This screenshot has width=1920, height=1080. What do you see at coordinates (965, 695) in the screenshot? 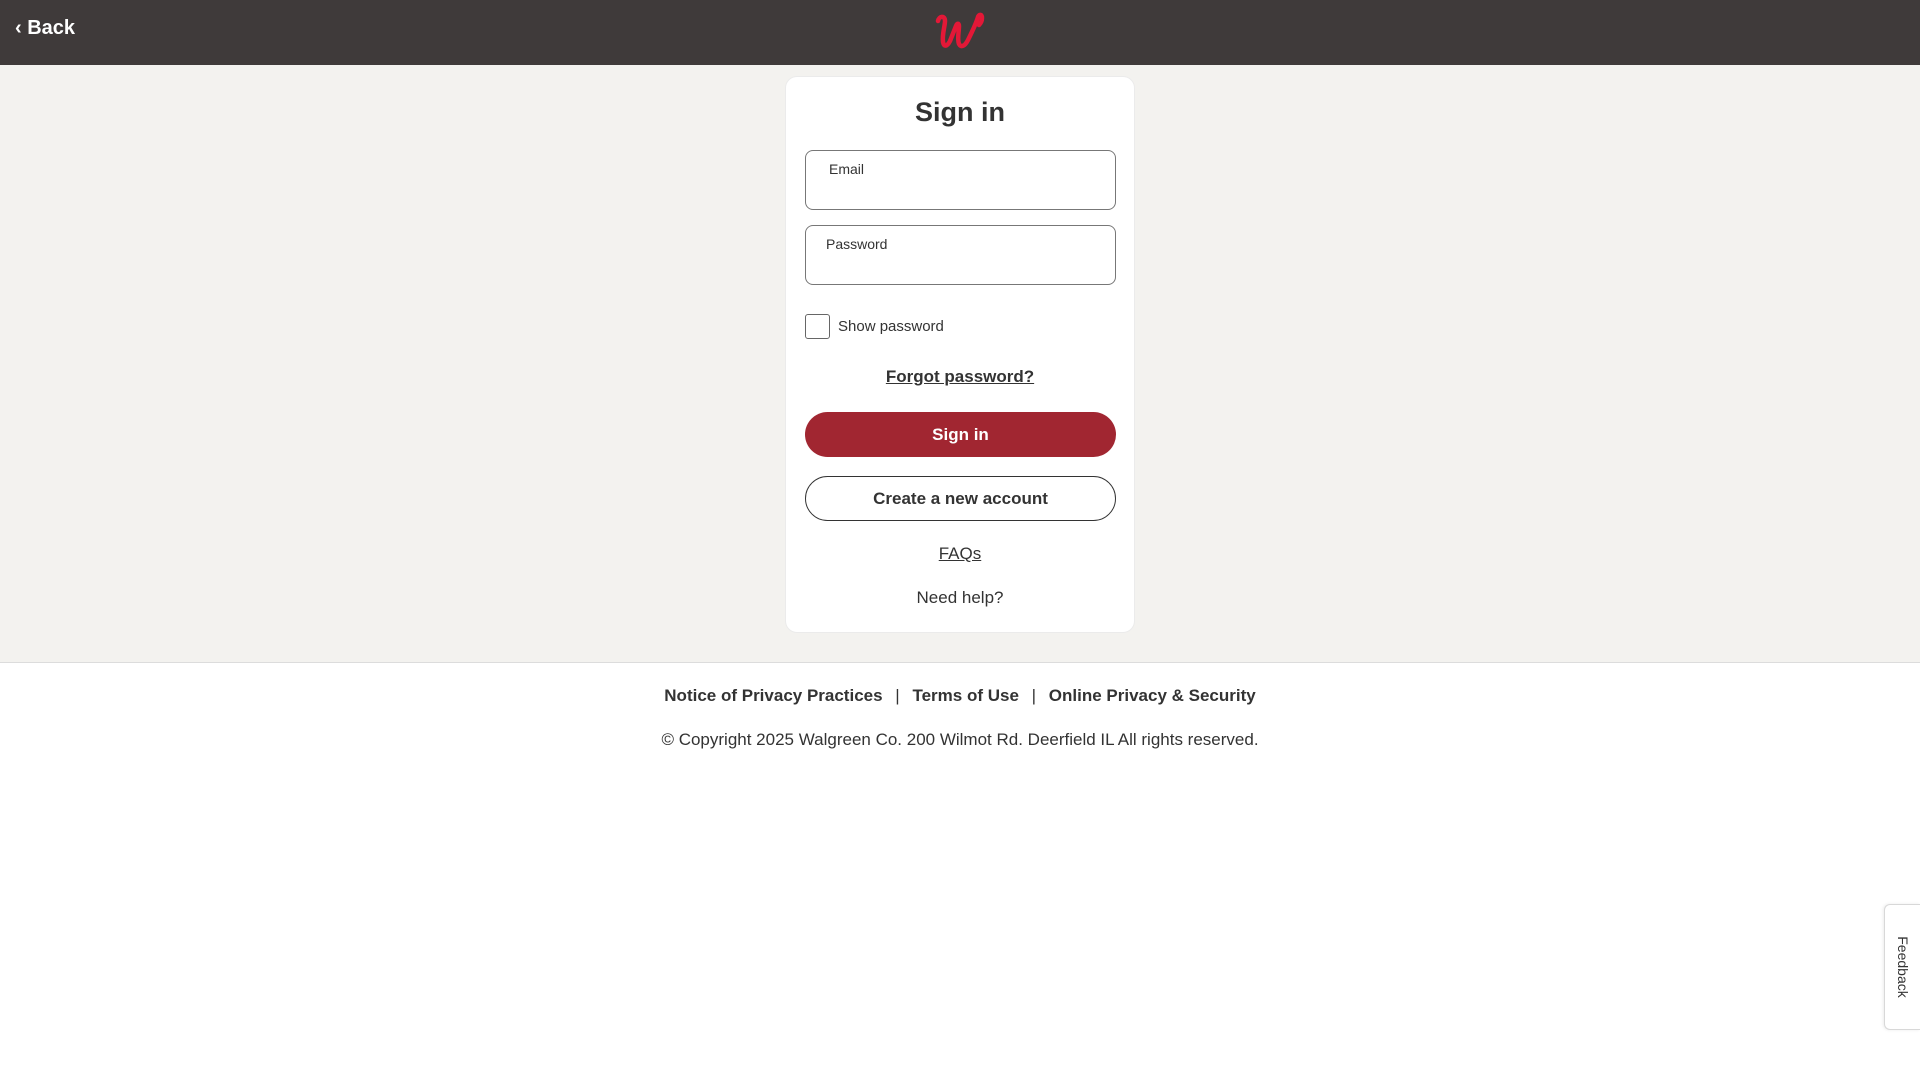
I see `footer-link-terms-of-use: Terms of Use` at bounding box center [965, 695].